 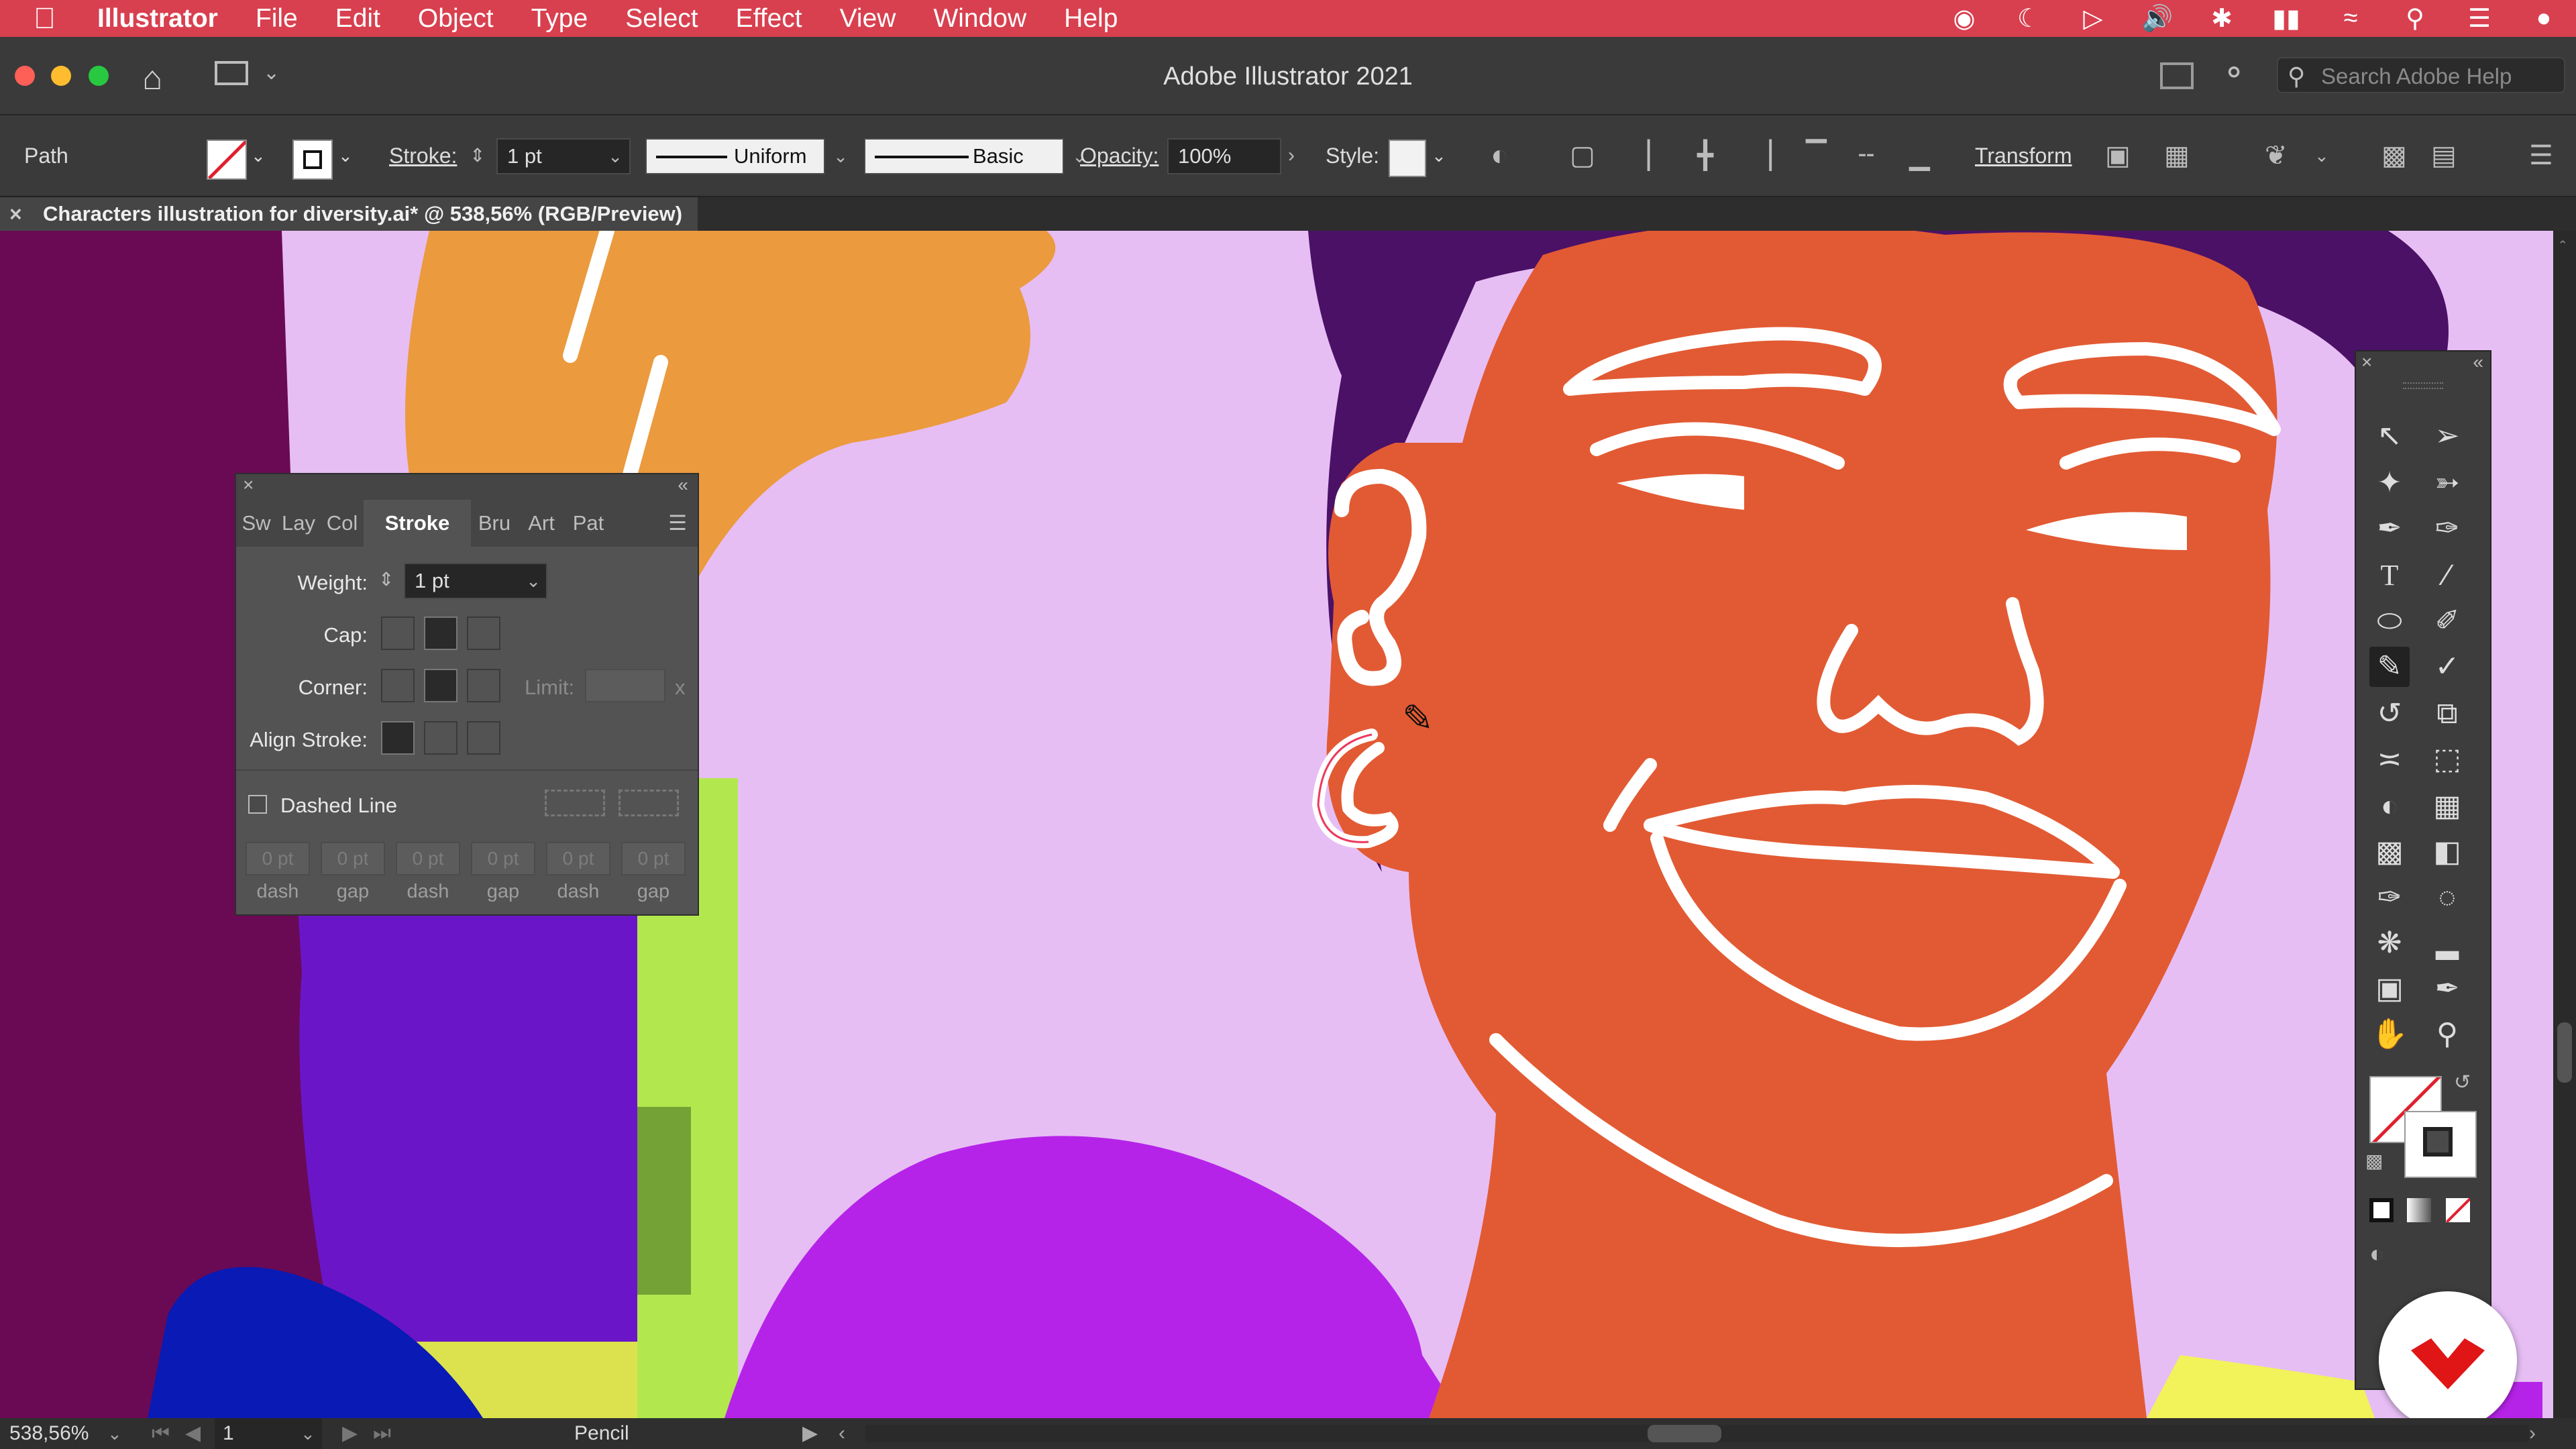 What do you see at coordinates (655, 523) in the screenshot?
I see `panel-menu-icon: ☰` at bounding box center [655, 523].